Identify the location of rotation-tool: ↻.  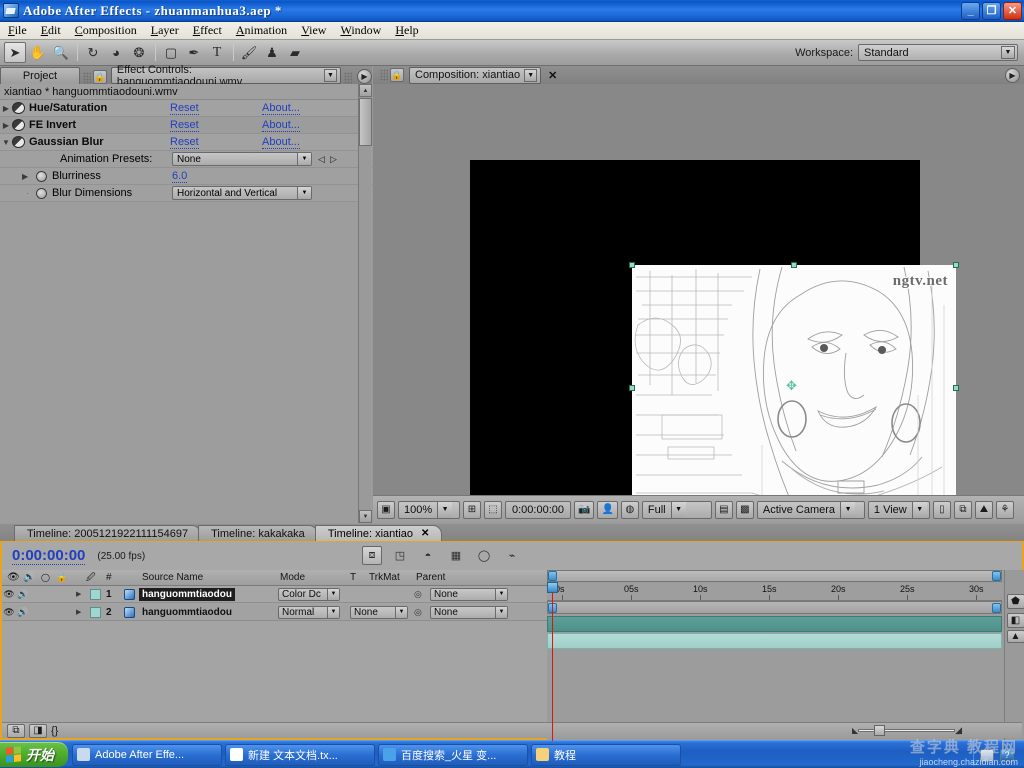
(93, 52).